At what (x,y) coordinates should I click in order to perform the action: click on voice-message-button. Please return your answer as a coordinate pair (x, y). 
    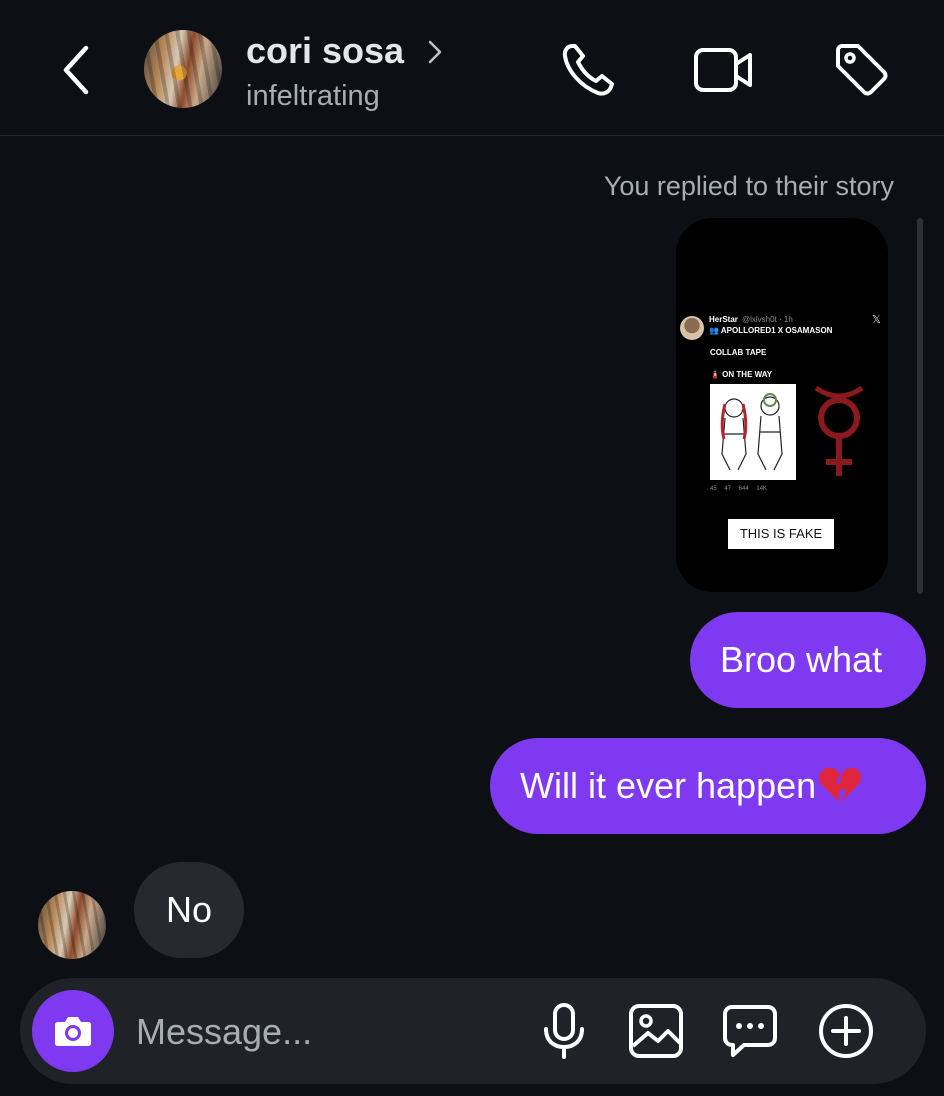
    Looking at the image, I should click on (564, 1031).